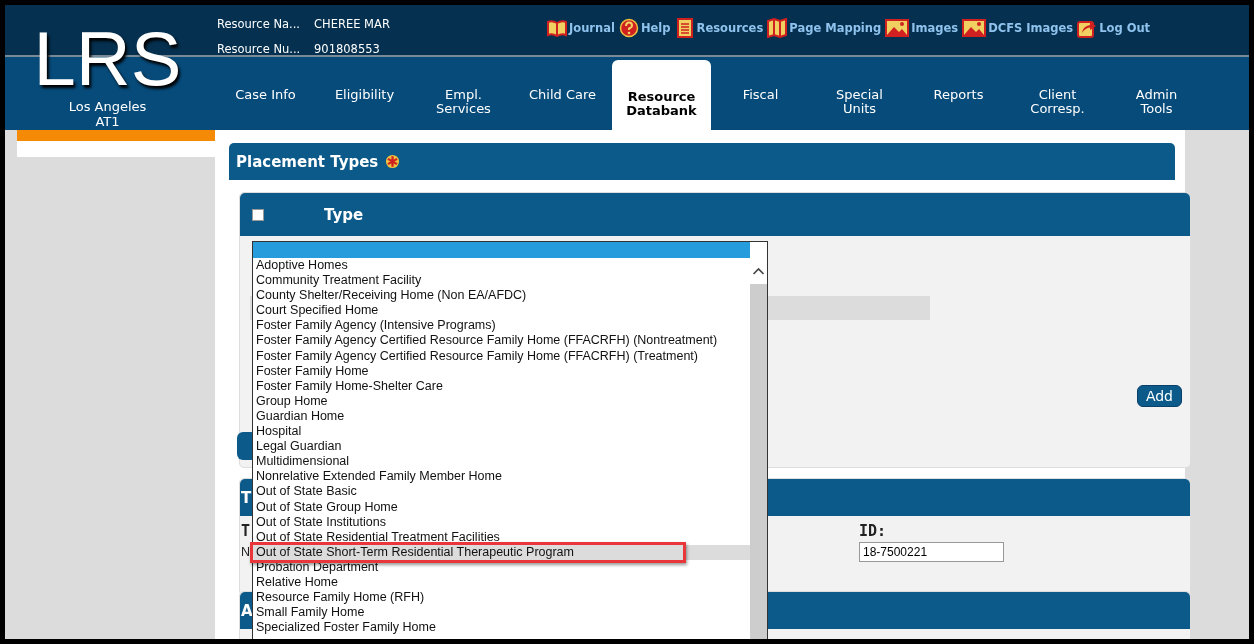 The image size is (1254, 644). Describe the element at coordinates (1159, 396) in the screenshot. I see `add-button: Add` at that location.